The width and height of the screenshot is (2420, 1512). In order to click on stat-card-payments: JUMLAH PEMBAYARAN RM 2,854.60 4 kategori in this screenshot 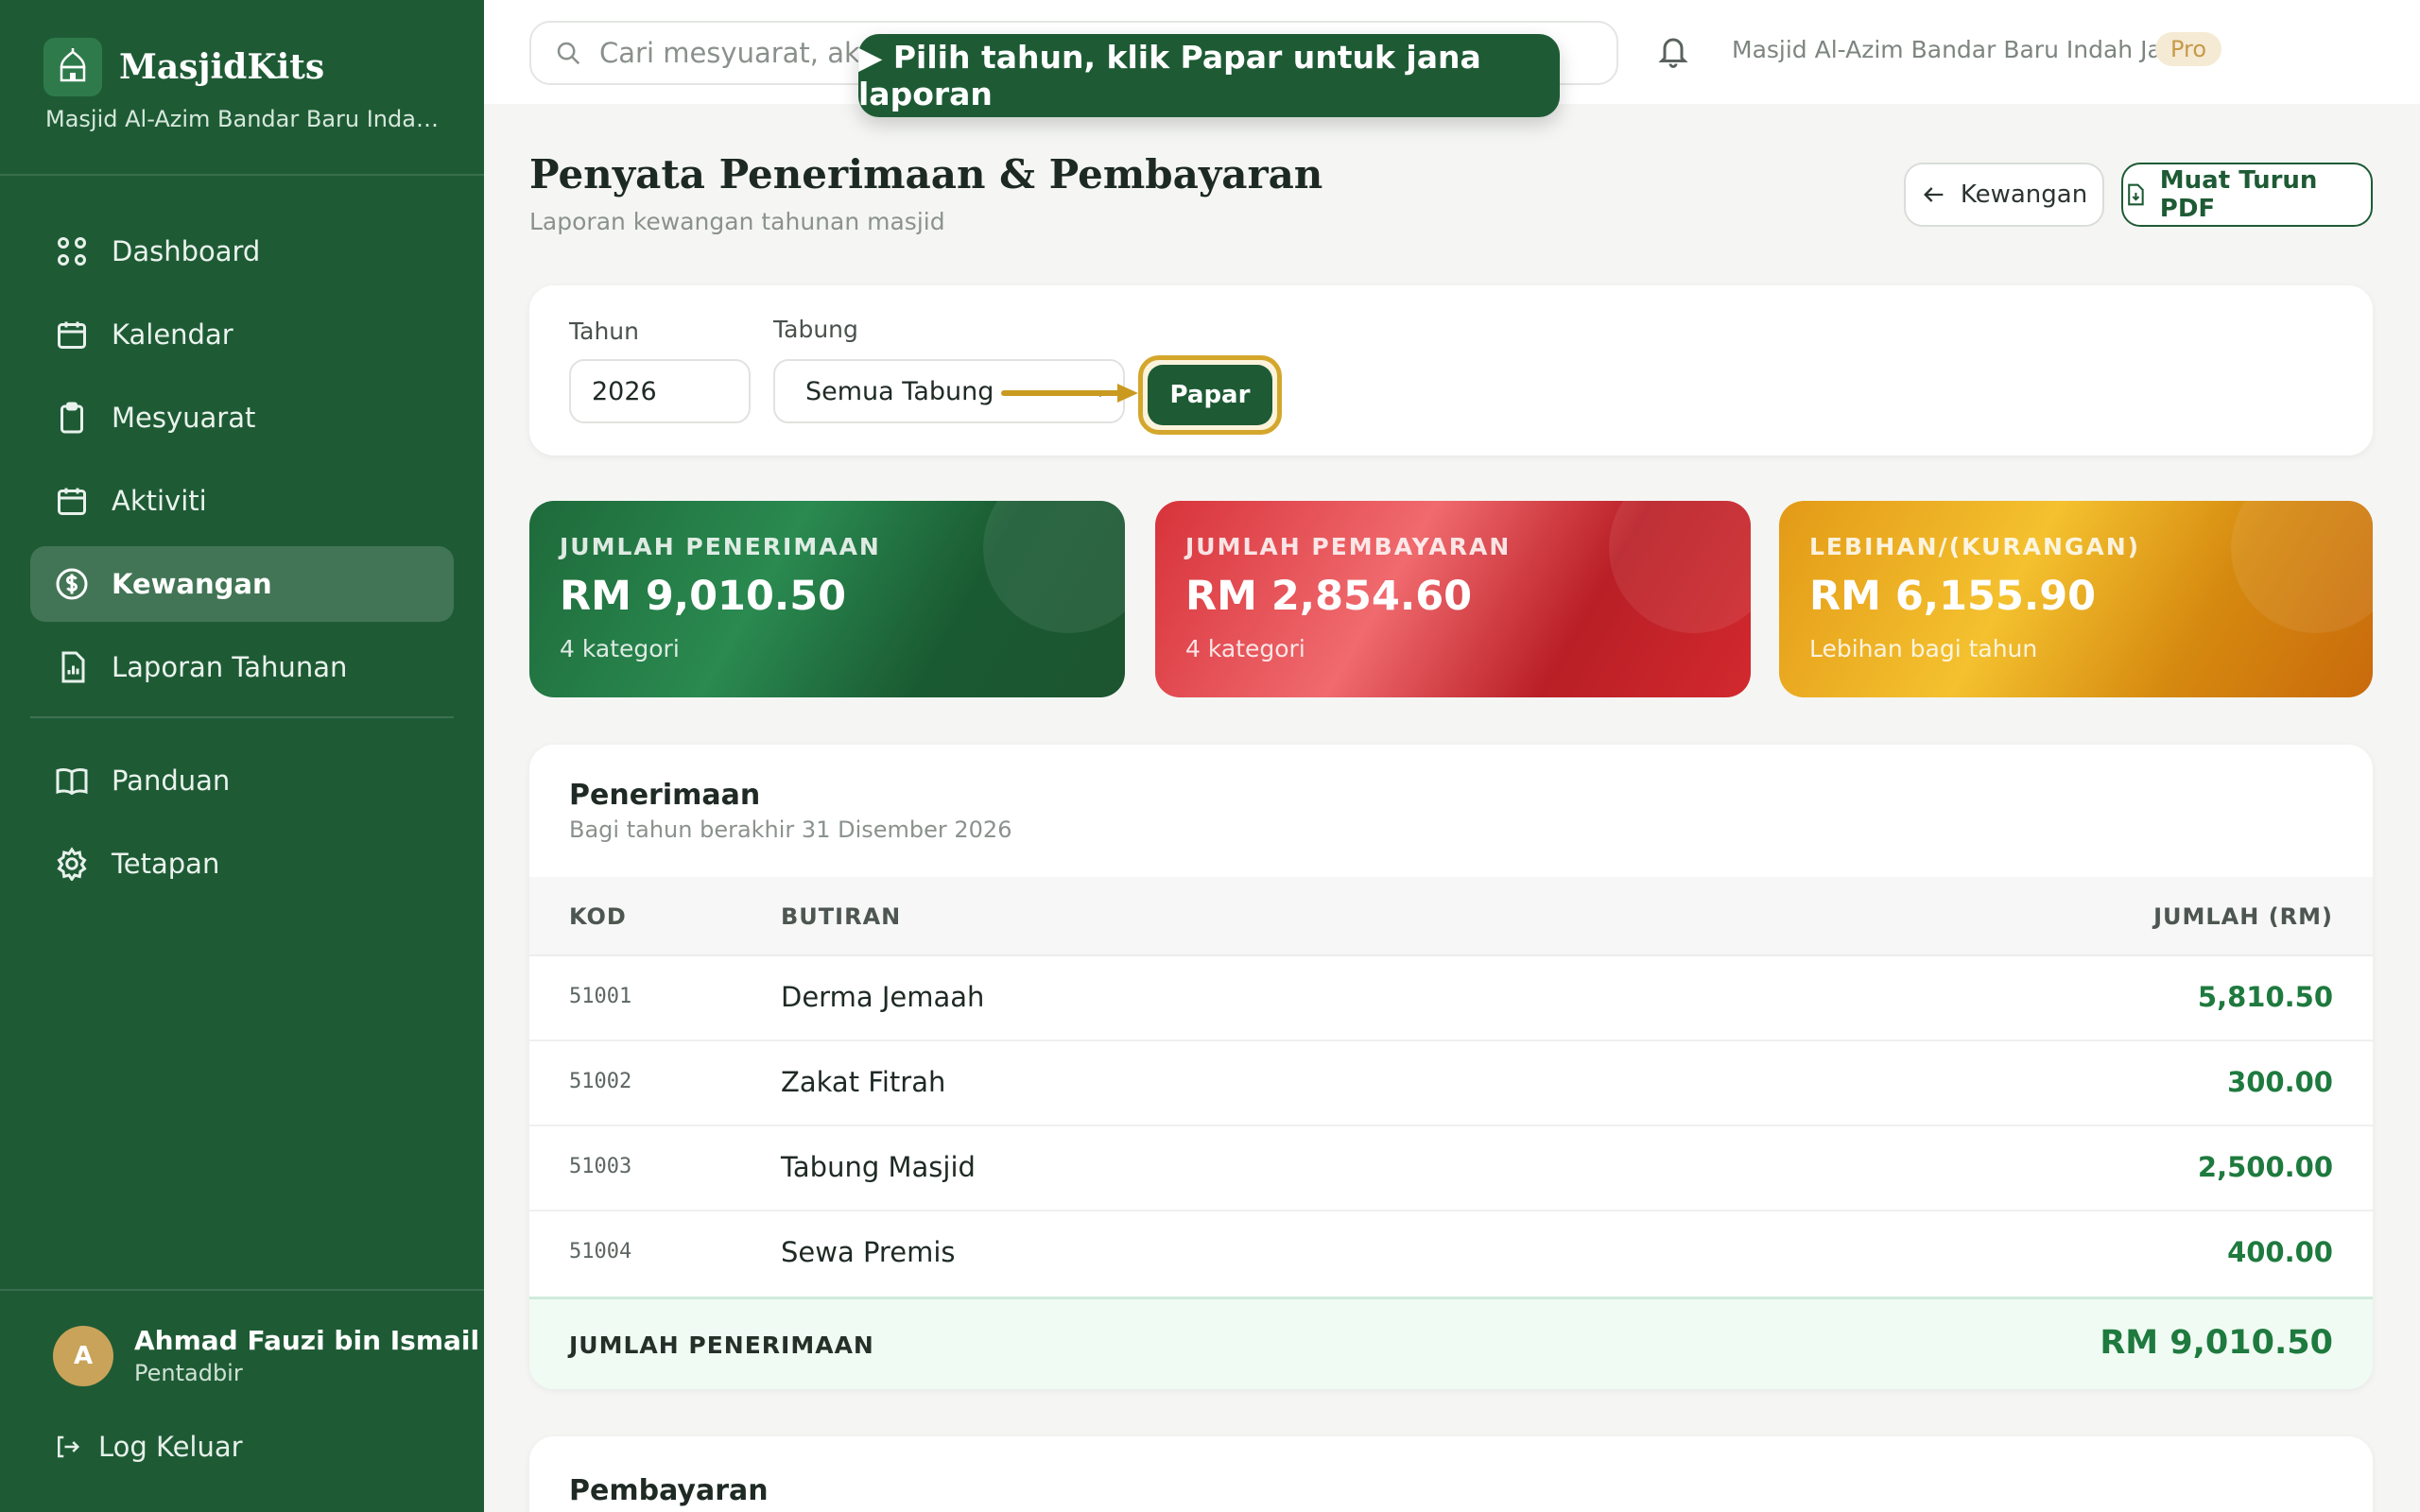, I will do `click(1453, 599)`.